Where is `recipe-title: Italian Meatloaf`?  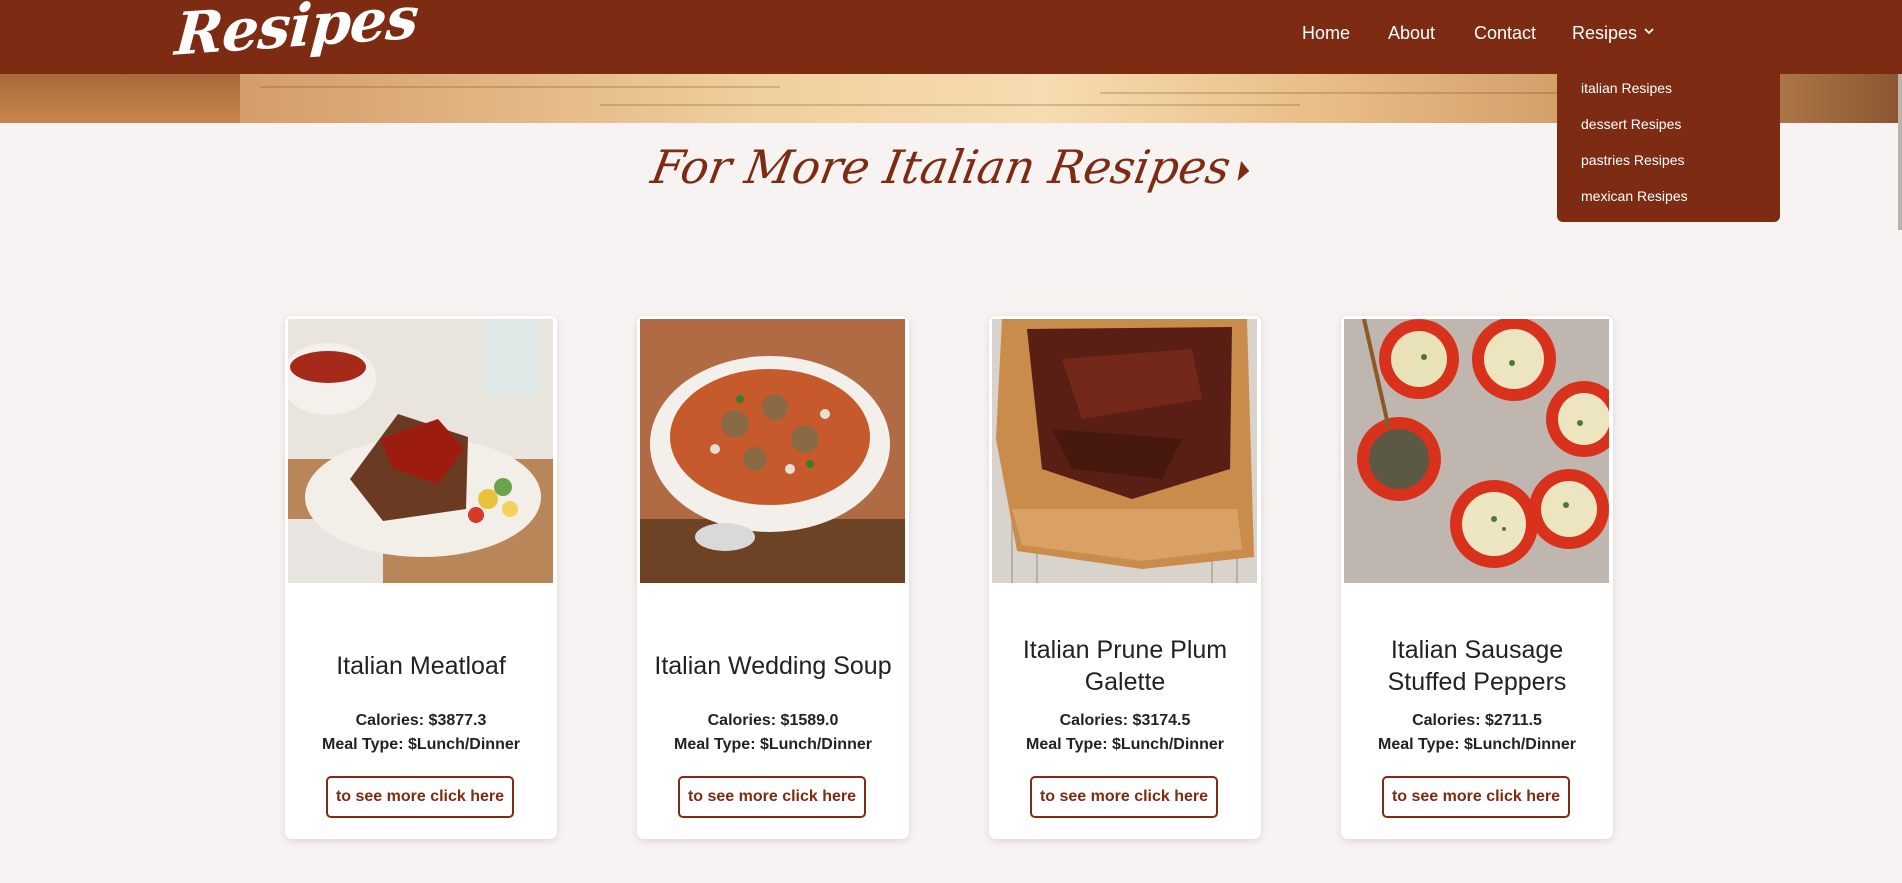 recipe-title: Italian Meatloaf is located at coordinates (421, 666).